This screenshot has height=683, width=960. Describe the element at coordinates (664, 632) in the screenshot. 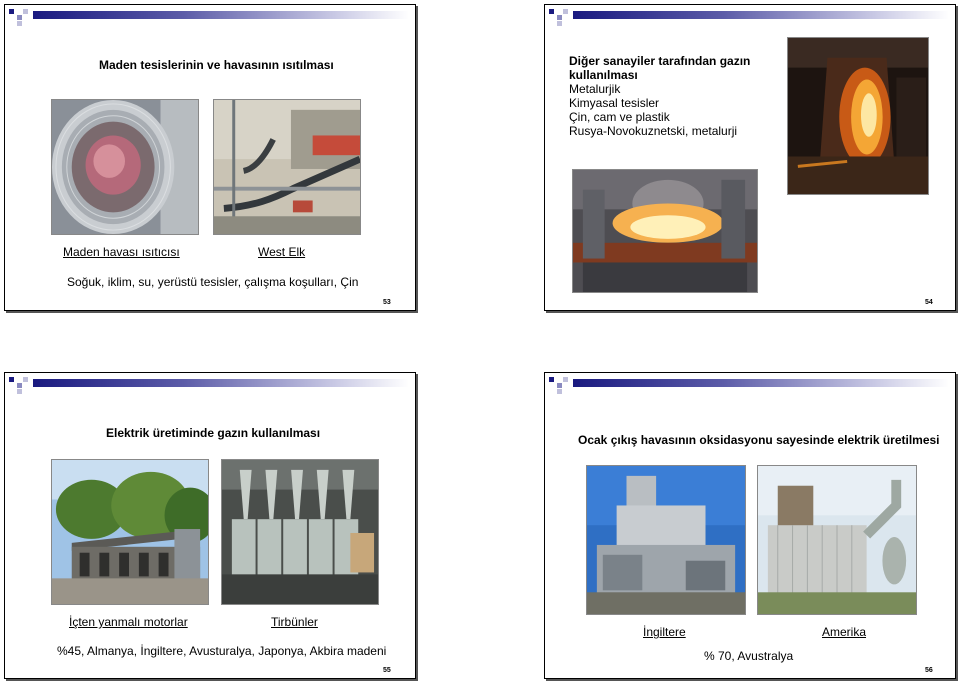

I see `caption-england: İngiltere` at that location.